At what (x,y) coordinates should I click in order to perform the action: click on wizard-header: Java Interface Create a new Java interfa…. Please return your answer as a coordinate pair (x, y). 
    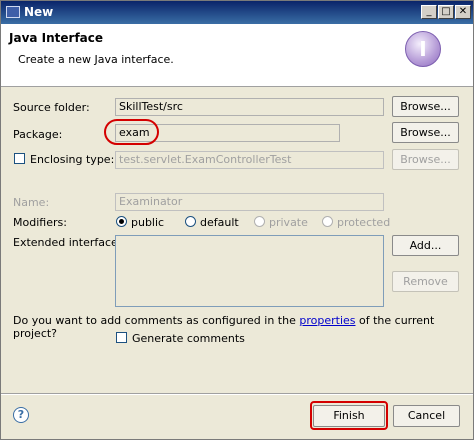
    Looking at the image, I should click on (237, 55).